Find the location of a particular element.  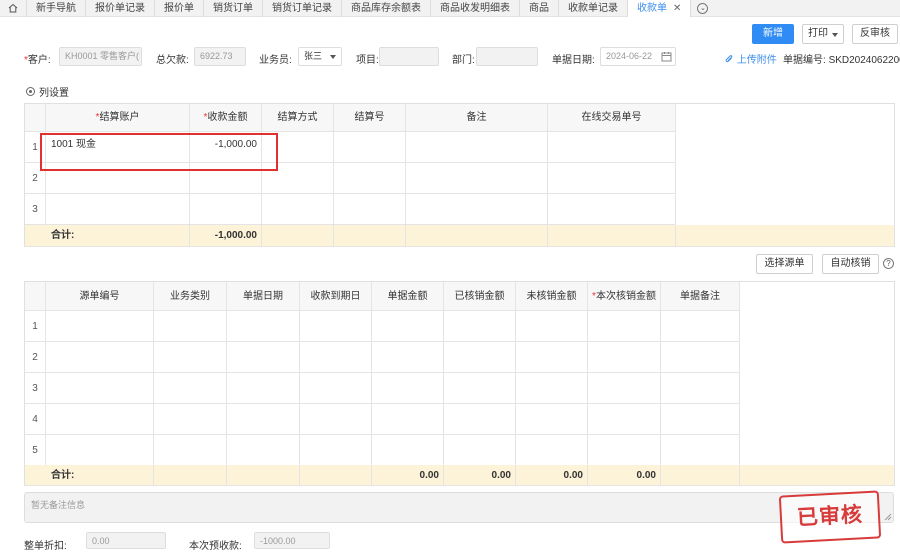

close-icon: ✕ is located at coordinates (677, 8).